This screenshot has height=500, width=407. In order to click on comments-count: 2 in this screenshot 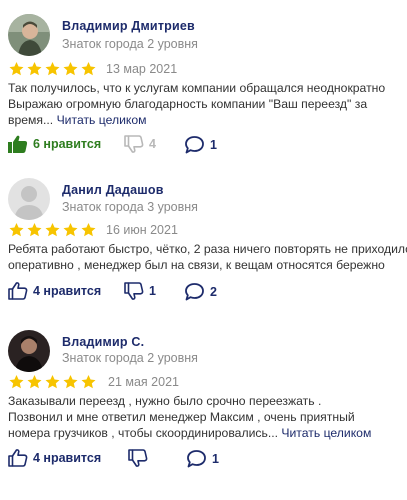, I will do `click(213, 291)`.